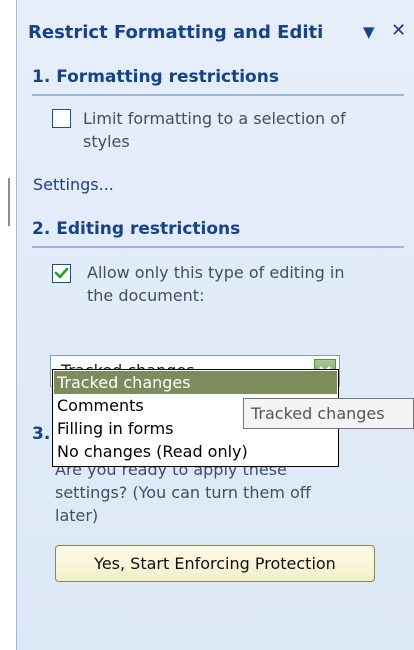 The width and height of the screenshot is (414, 650). I want to click on formatting-restrictions-heading: 1. Formatting restrictions, so click(155, 77).